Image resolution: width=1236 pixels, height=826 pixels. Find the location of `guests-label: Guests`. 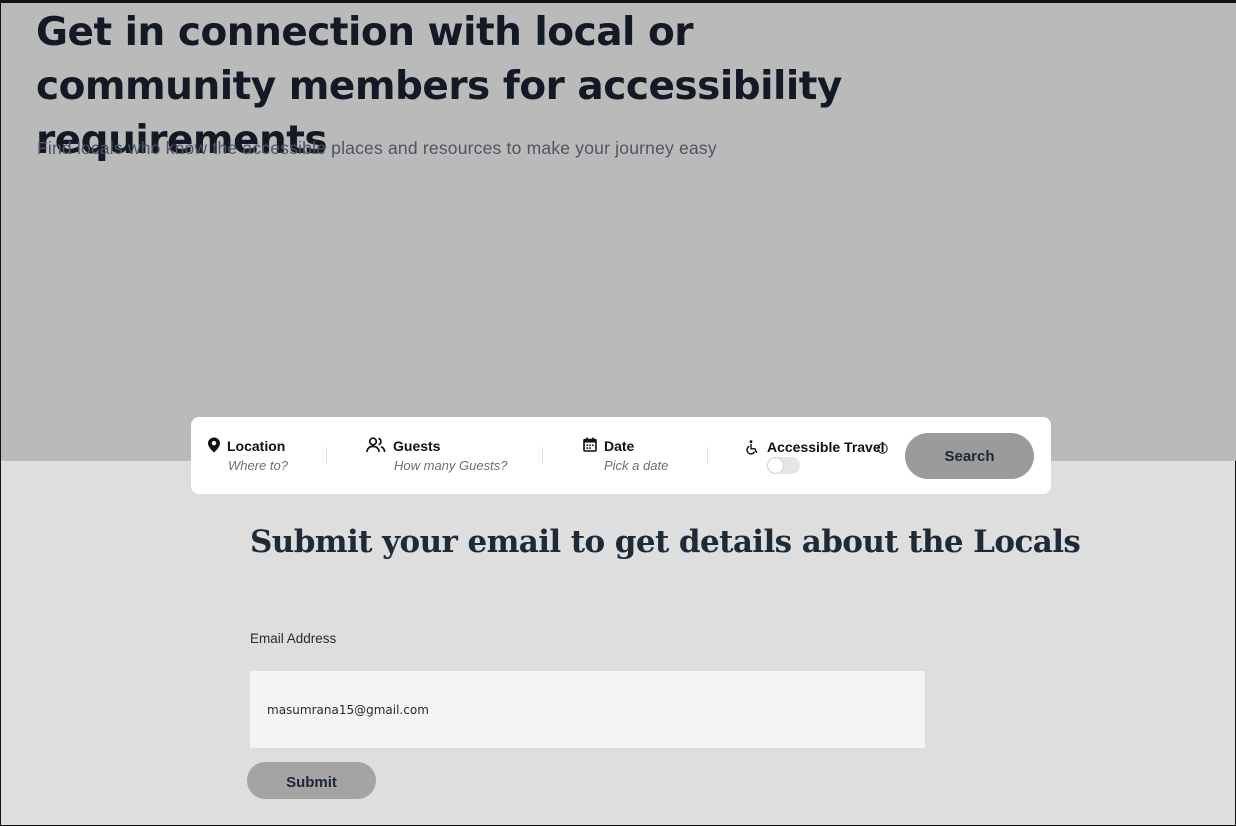

guests-label: Guests is located at coordinates (417, 446).